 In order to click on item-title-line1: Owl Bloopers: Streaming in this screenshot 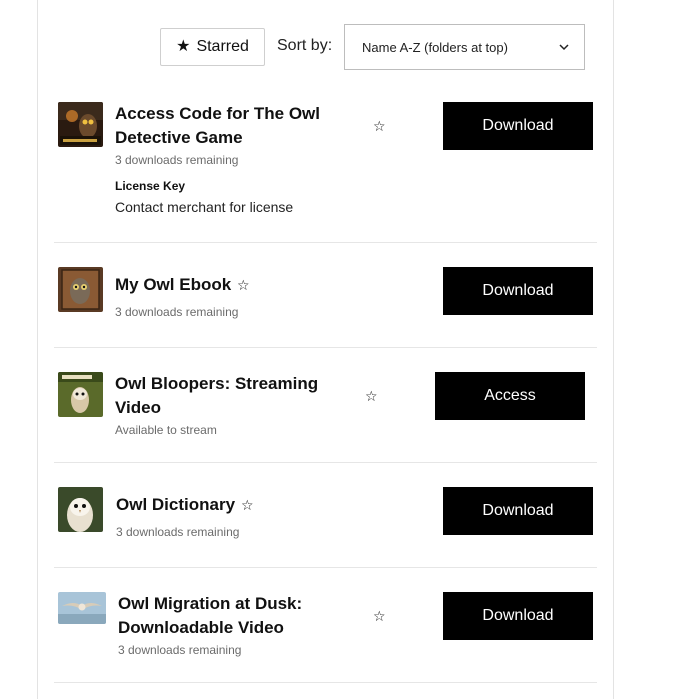, I will do `click(216, 384)`.